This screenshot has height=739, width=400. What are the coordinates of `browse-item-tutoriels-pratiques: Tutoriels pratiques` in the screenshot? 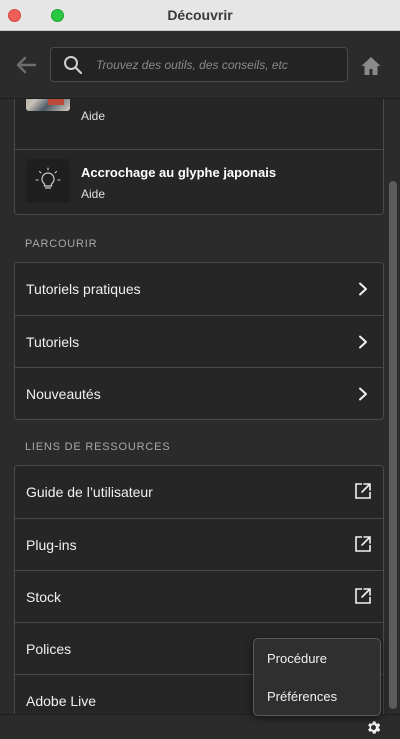 It's located at (199, 289).